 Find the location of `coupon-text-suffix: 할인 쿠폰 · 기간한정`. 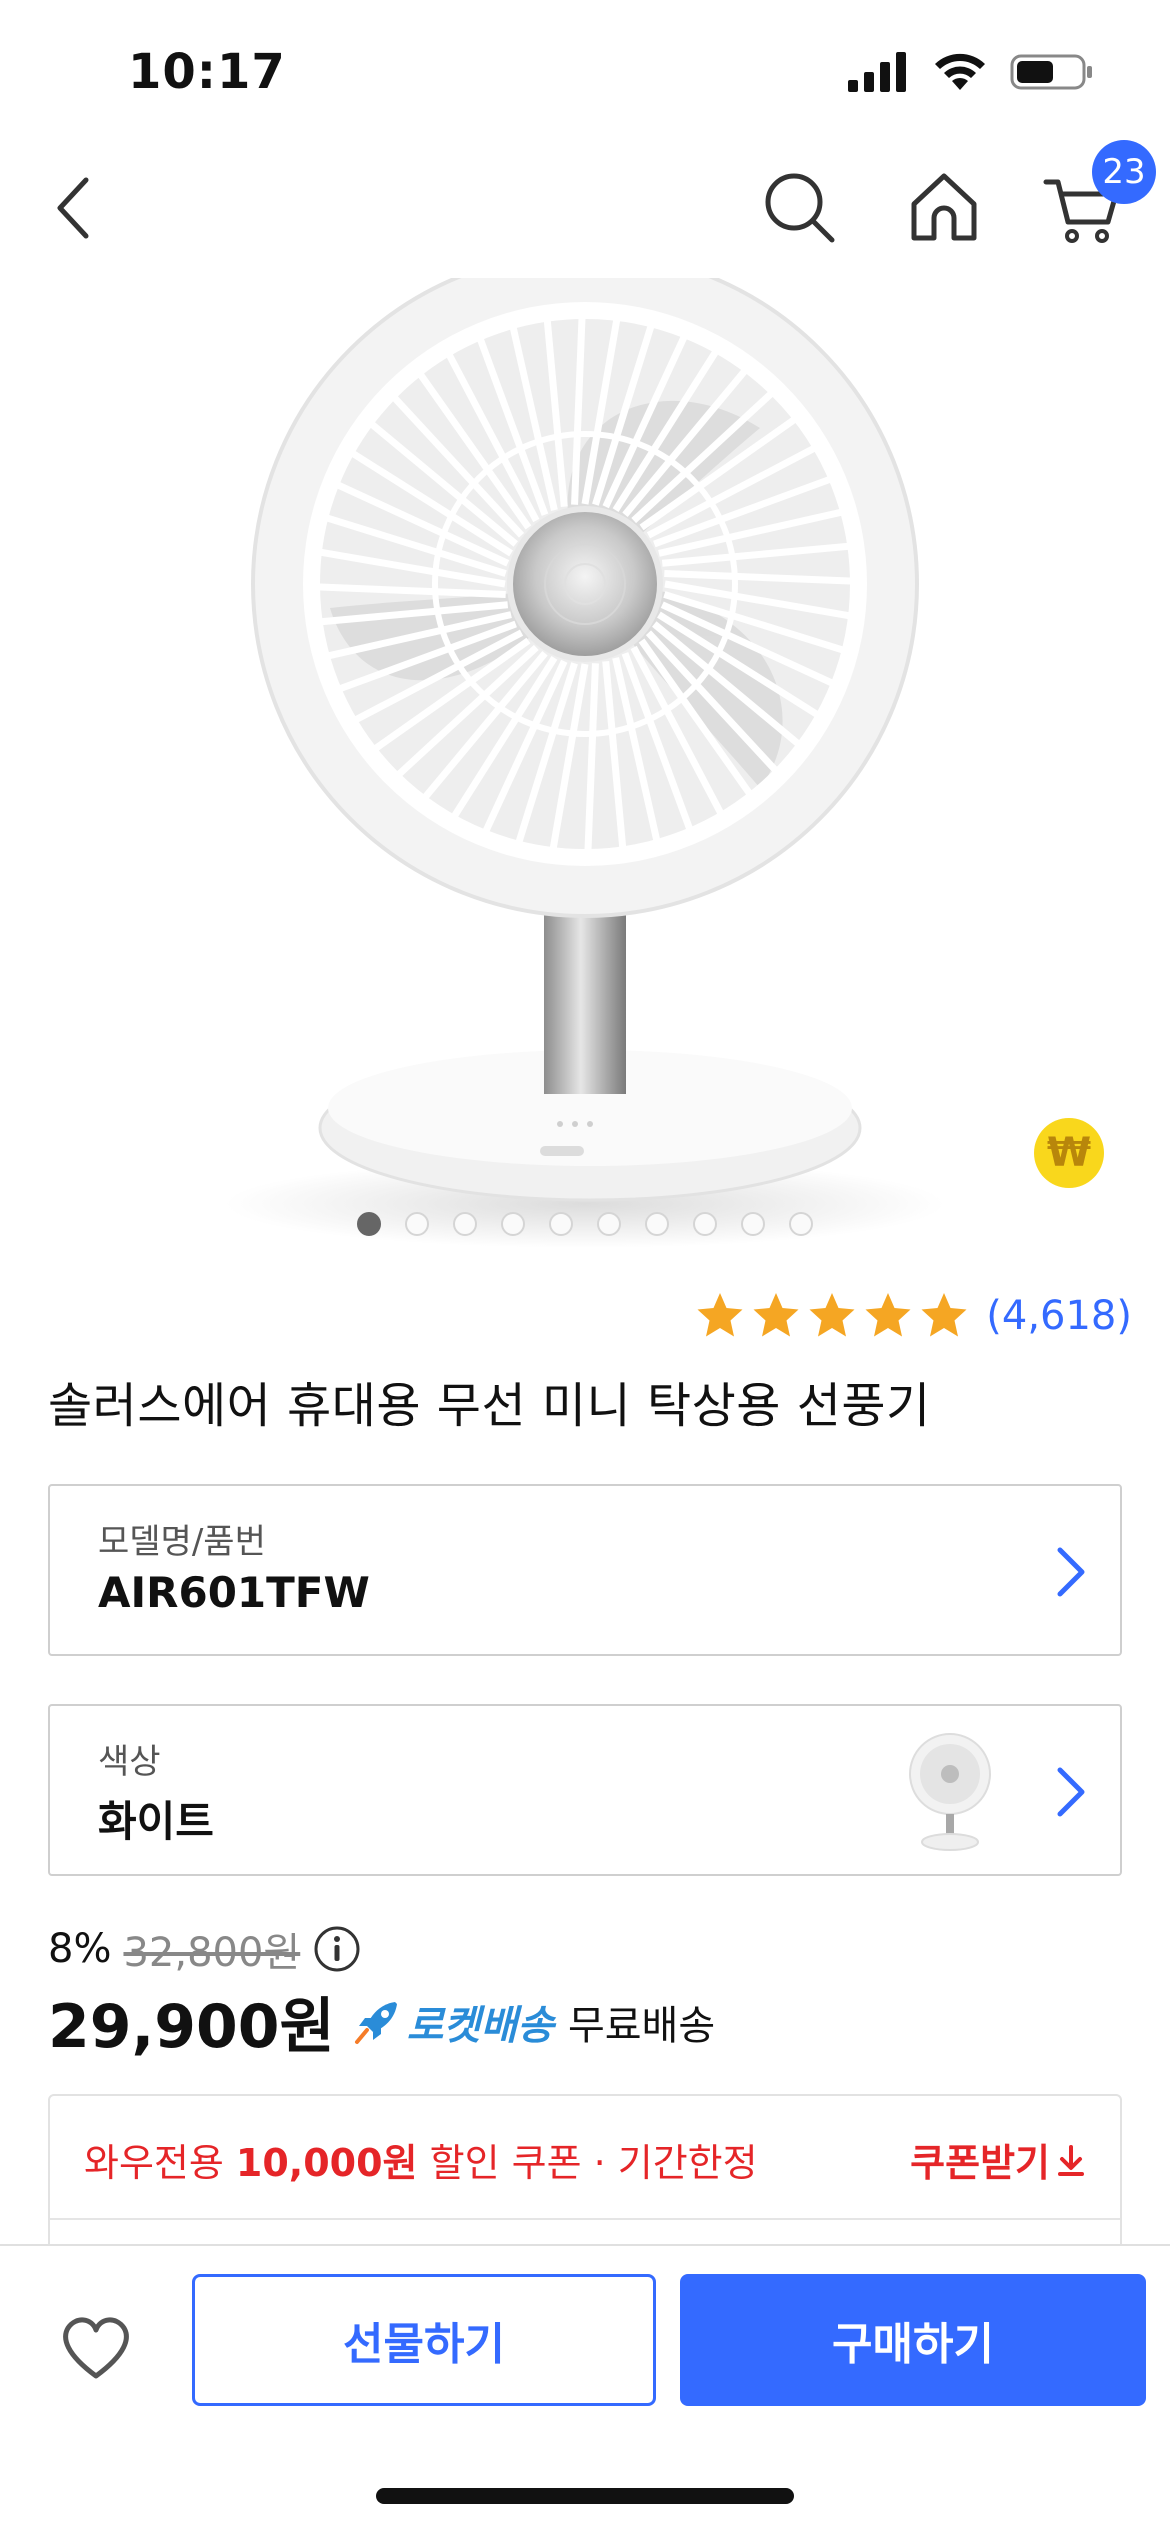

coupon-text-suffix: 할인 쿠폰 · 기간한정 is located at coordinates (587, 2163).